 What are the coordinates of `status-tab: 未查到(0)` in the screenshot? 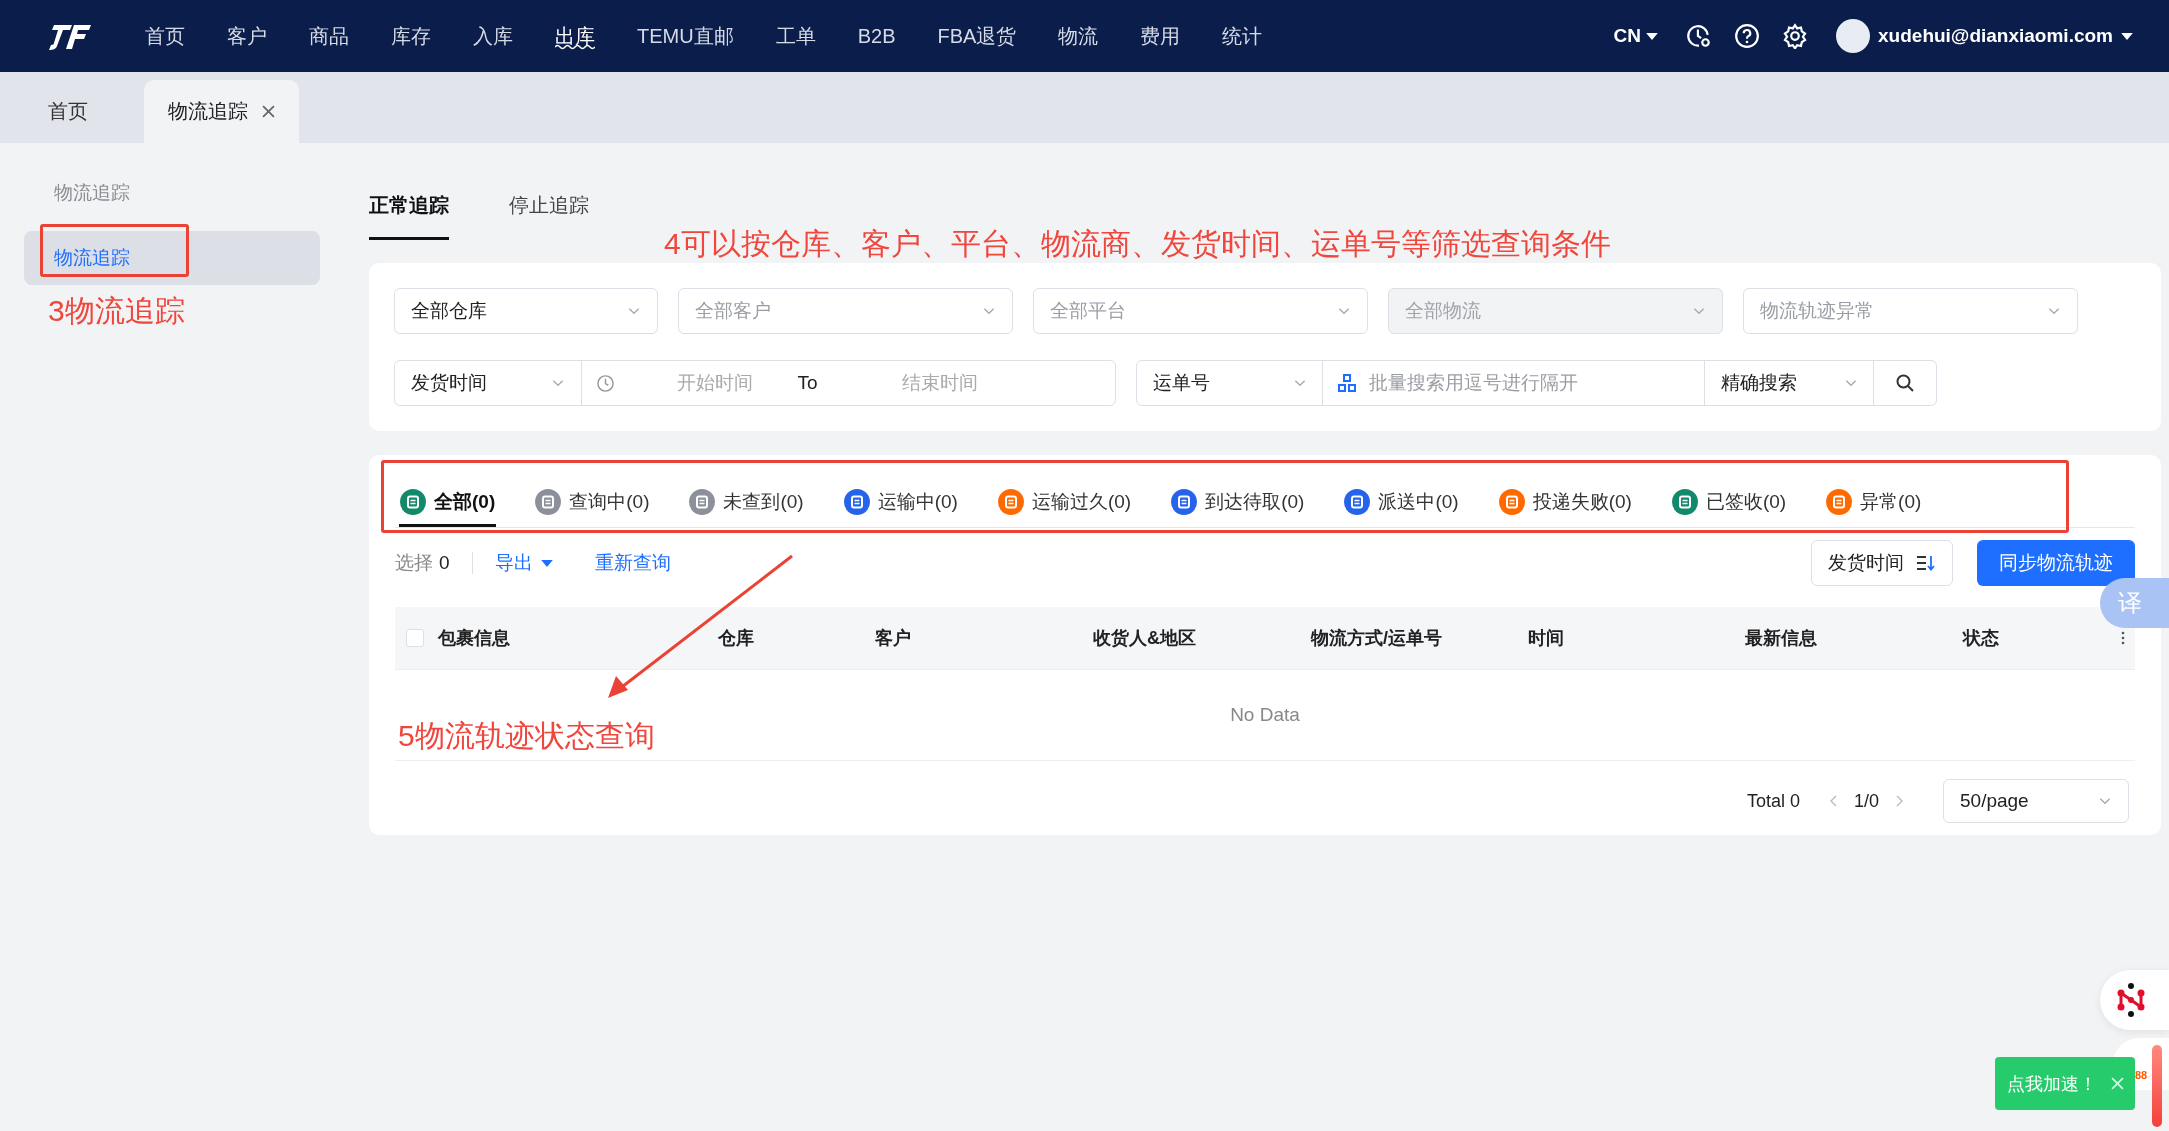 It's located at (746, 503).